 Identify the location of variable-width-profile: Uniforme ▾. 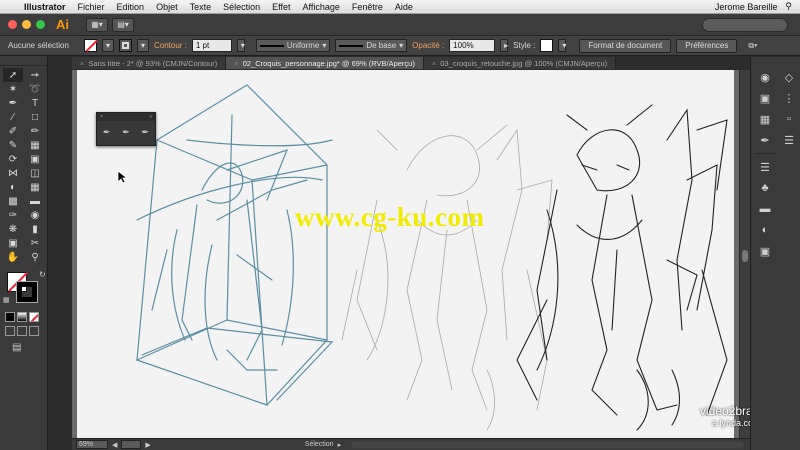
(293, 45).